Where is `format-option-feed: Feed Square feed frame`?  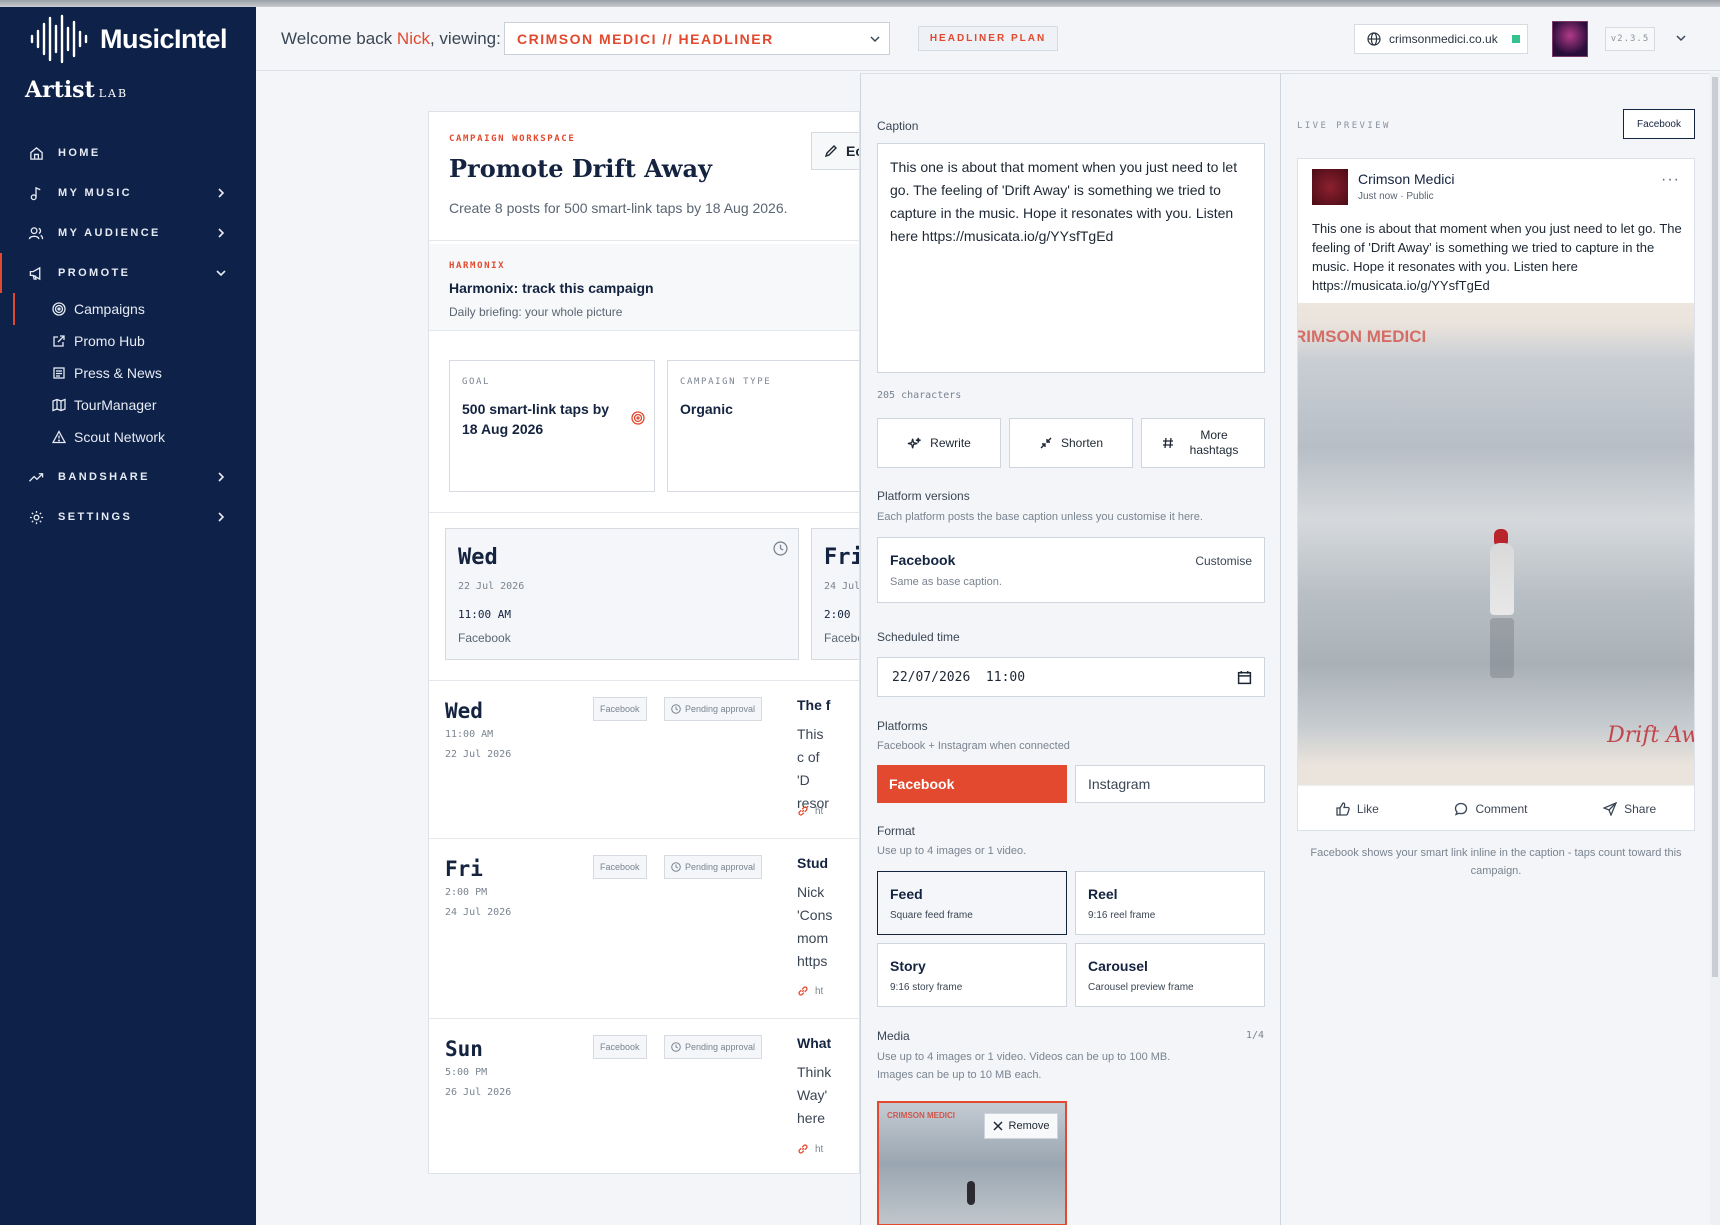 format-option-feed: Feed Square feed frame is located at coordinates (972, 903).